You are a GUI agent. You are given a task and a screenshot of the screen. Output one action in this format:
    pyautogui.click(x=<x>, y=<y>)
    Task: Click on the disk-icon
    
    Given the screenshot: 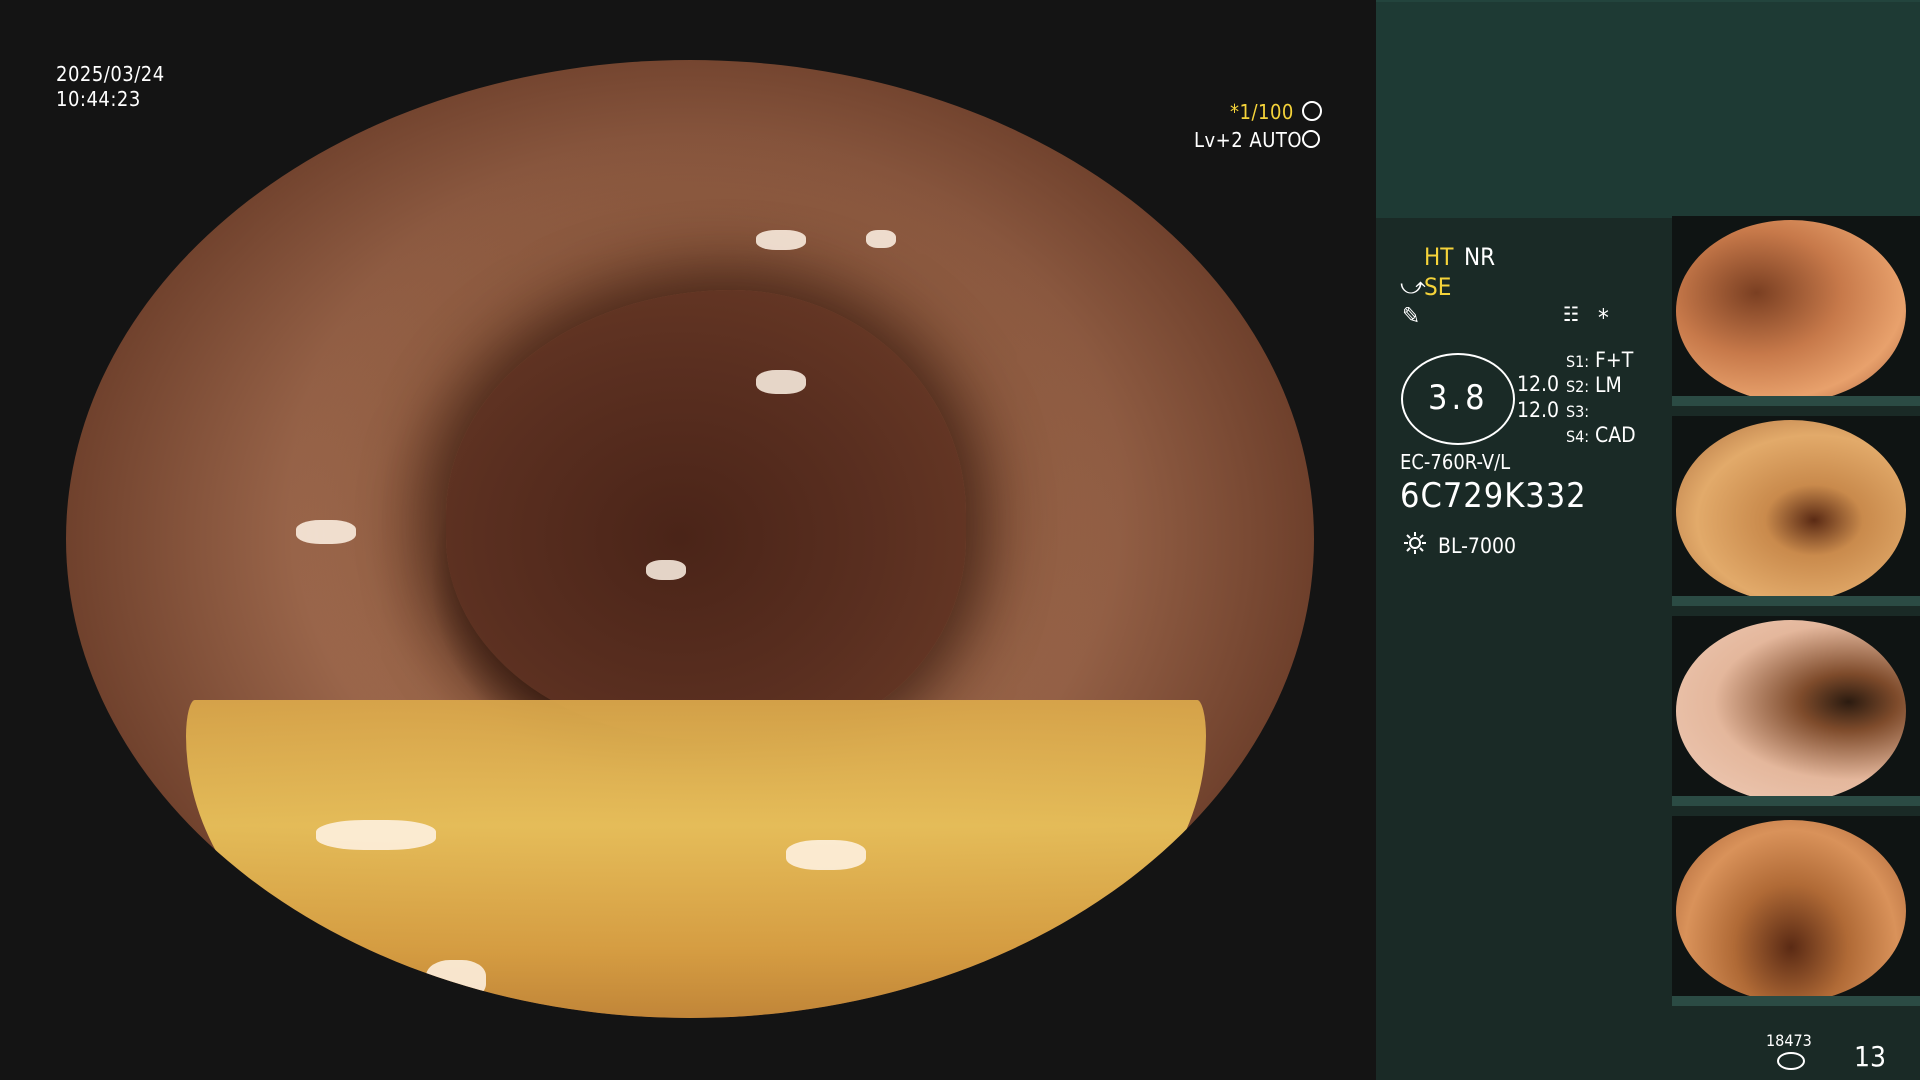 What is the action you would take?
    pyautogui.click(x=1791, y=1061)
    